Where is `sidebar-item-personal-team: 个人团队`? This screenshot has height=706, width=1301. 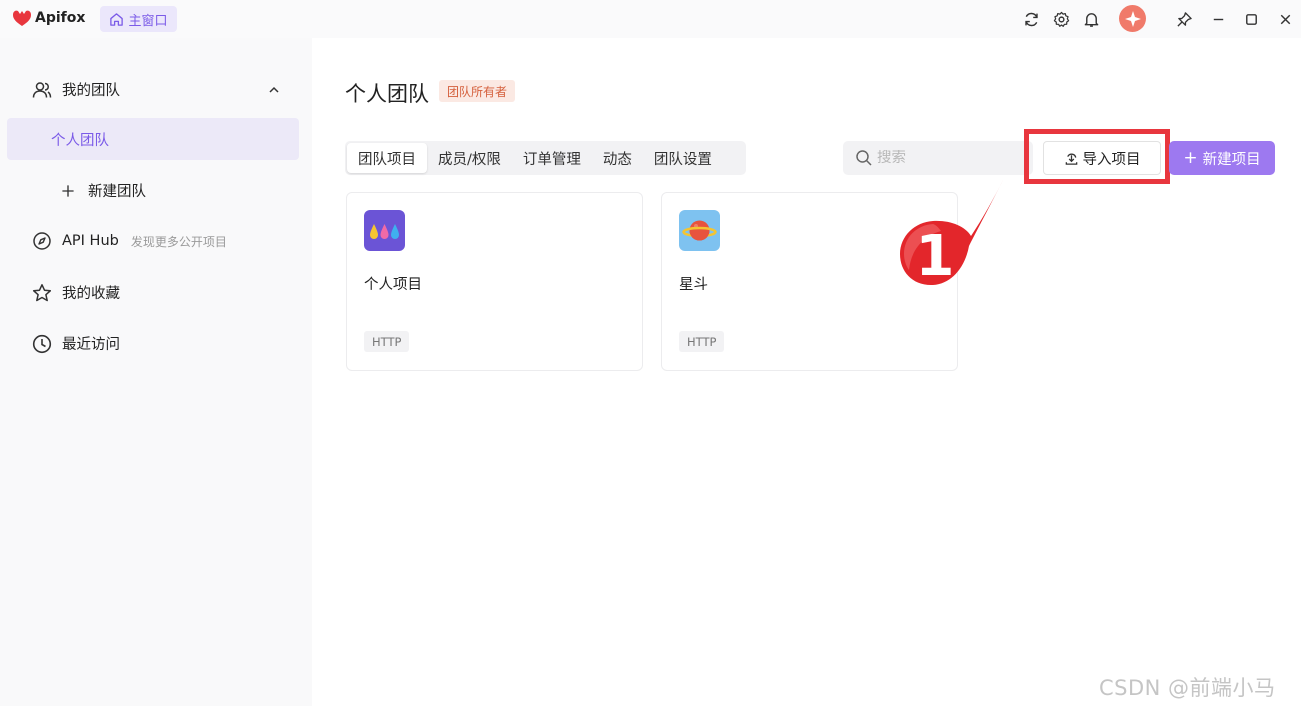
sidebar-item-personal-team: 个人团队 is located at coordinates (153, 139).